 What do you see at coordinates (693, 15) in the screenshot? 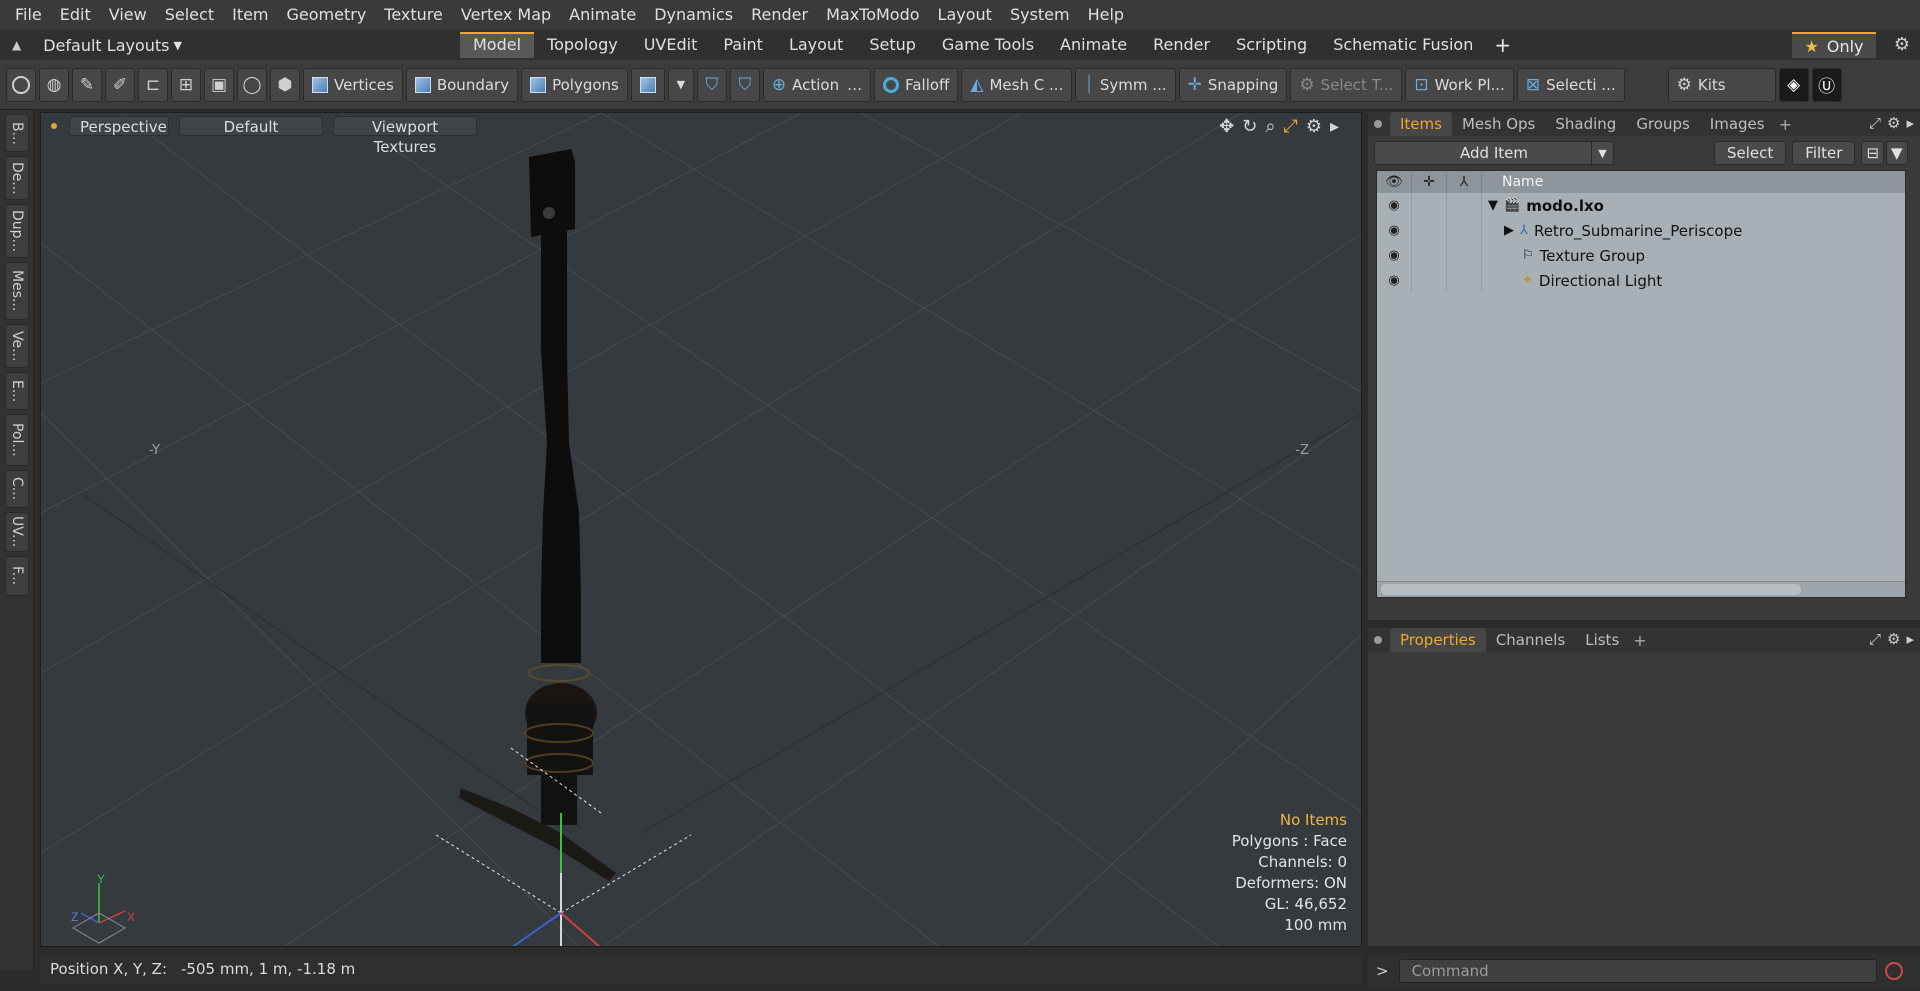
I see `menu-dynamics: Dynamics` at bounding box center [693, 15].